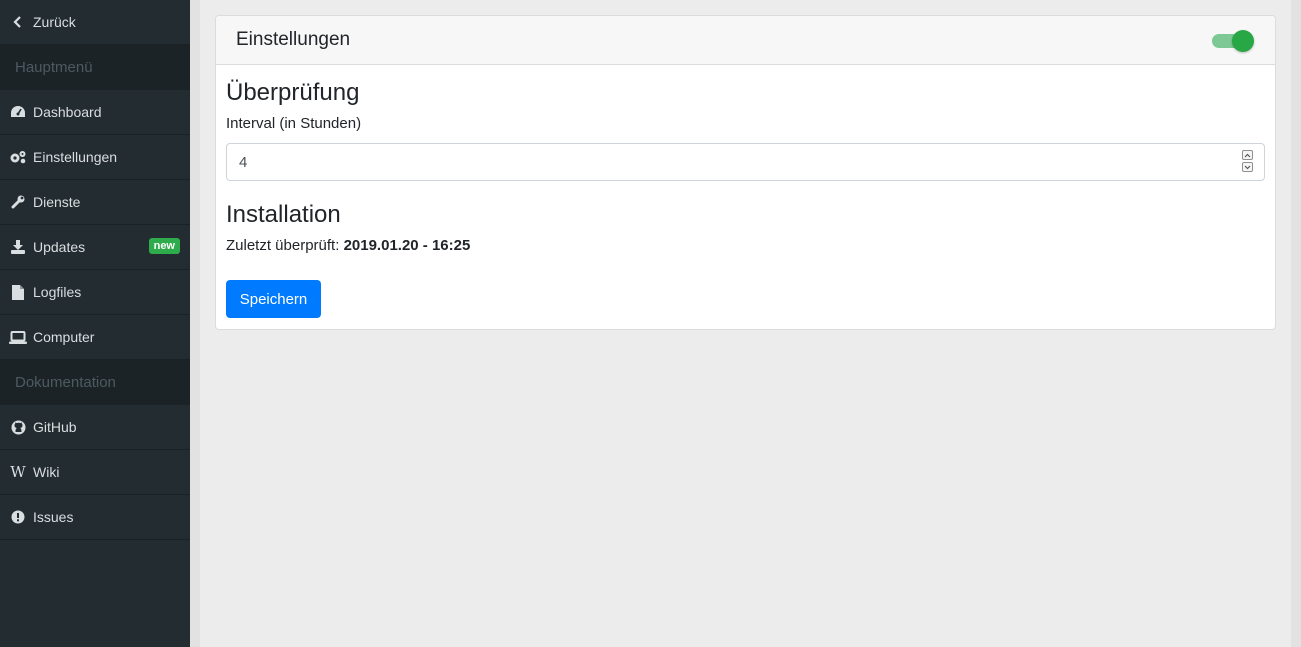  I want to click on save-button: Speichern, so click(273, 299).